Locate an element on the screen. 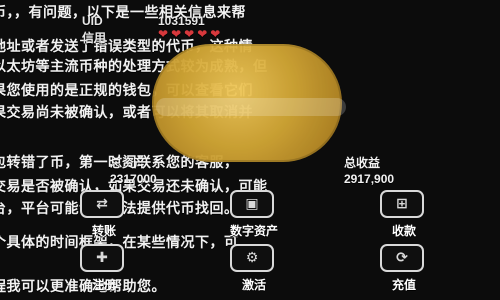  total-assets-label: 总资产 is located at coordinates (128, 163).